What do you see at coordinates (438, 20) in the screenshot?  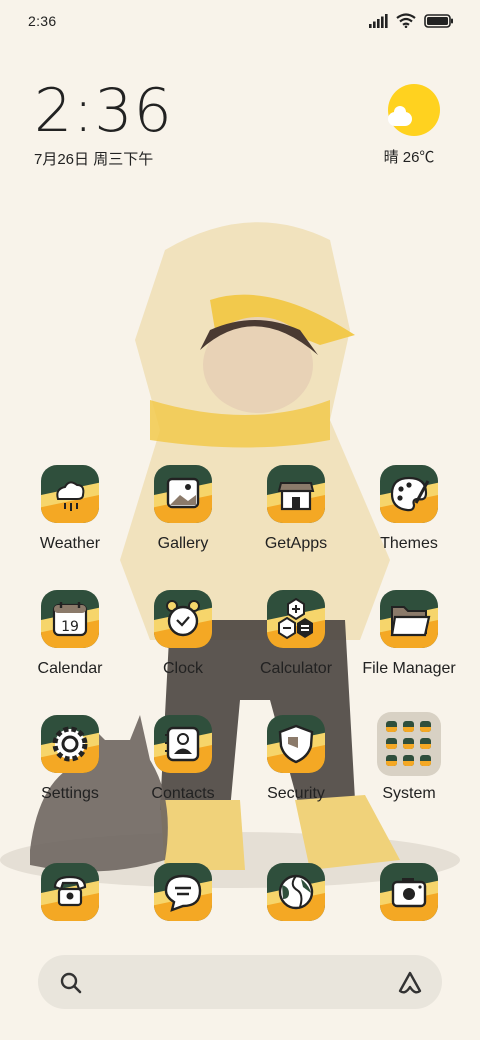 I see `battery-icon` at bounding box center [438, 20].